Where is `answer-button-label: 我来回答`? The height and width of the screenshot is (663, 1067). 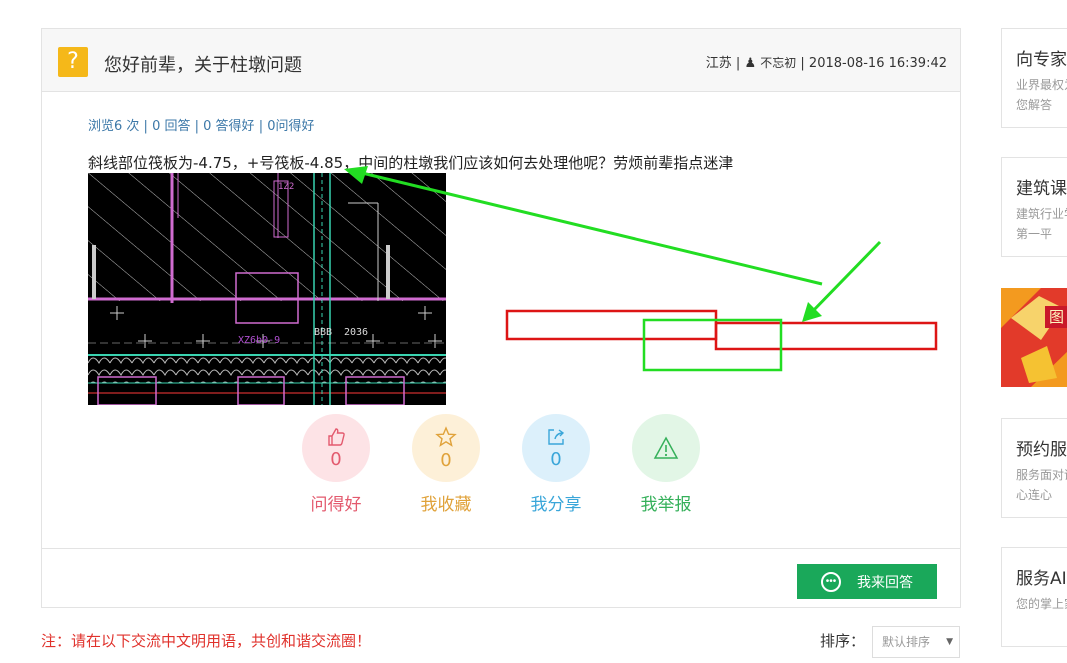 answer-button-label: 我来回答 is located at coordinates (885, 581).